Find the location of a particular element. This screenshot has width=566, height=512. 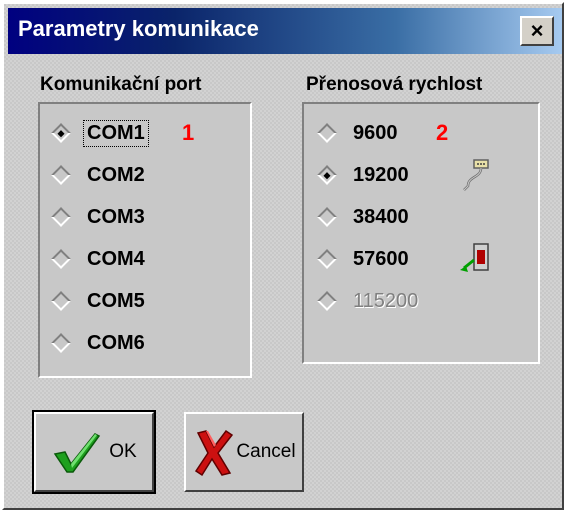

port-group-title: Komunikační port is located at coordinates (121, 84).